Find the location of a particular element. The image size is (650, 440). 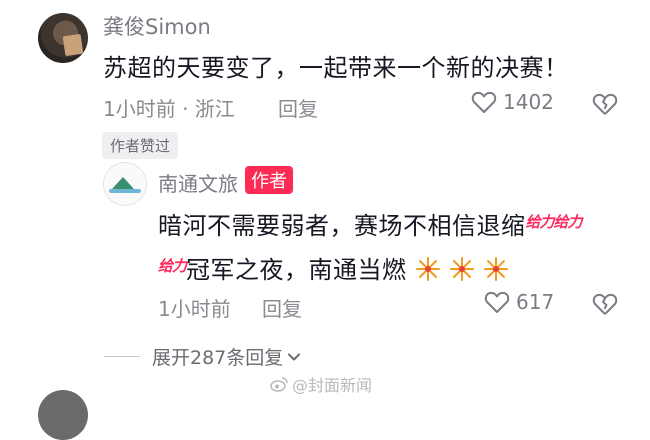

like-button-2: 617 is located at coordinates (519, 302).